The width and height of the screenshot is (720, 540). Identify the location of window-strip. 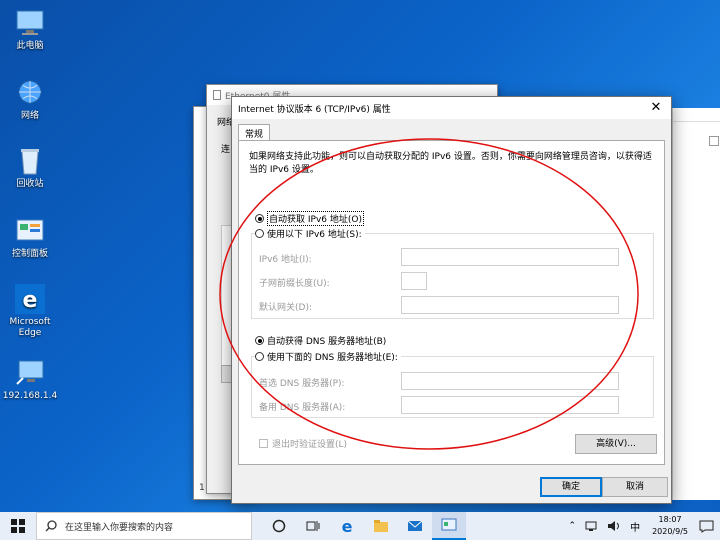
(696, 115).